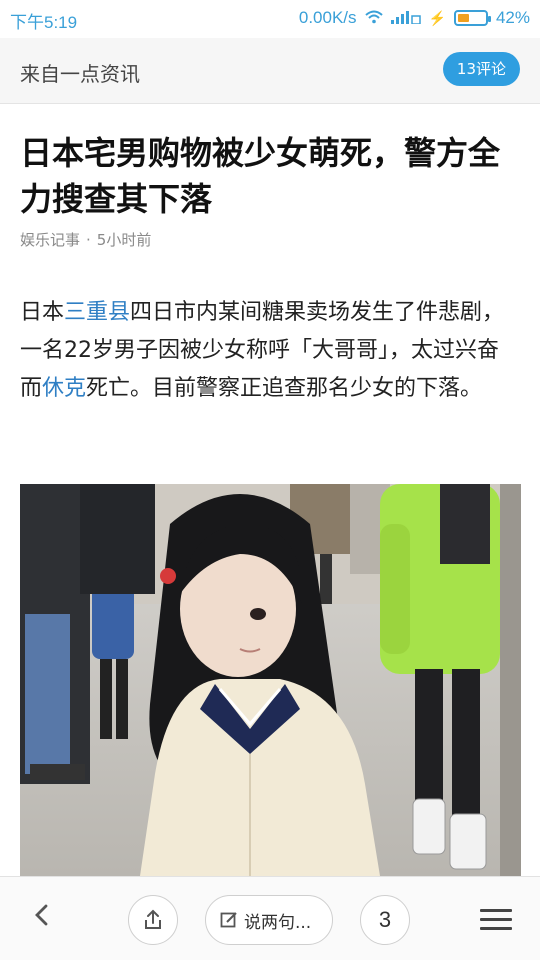 Image resolution: width=540 pixels, height=960 pixels. Describe the element at coordinates (260, 176) in the screenshot. I see `article-title: 日本宅男购物被少女萌死，警方全力搜查其下落` at that location.